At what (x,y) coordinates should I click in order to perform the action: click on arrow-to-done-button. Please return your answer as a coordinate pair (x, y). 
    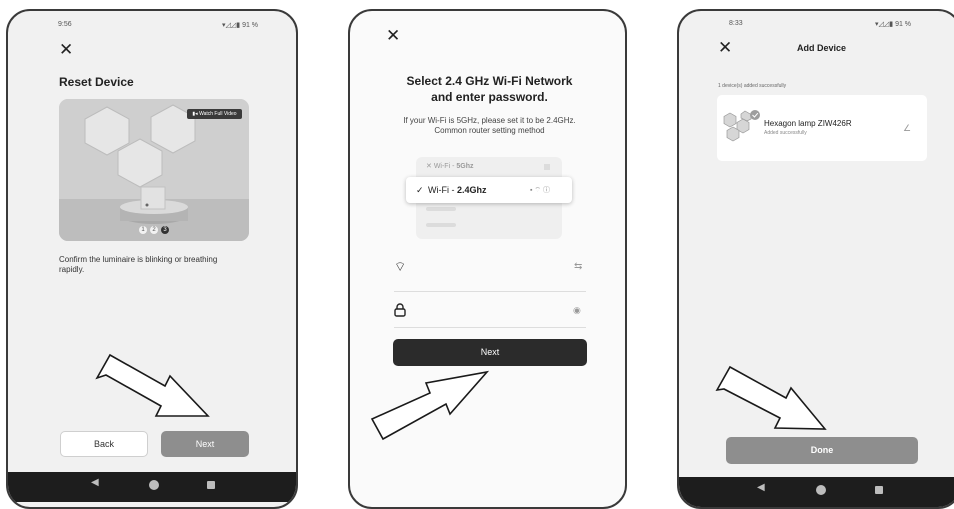
    Looking at the image, I should click on (771, 397).